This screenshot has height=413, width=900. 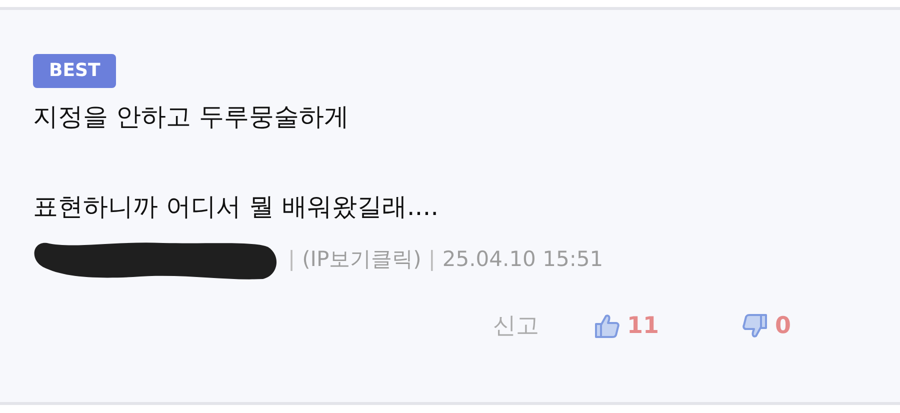 What do you see at coordinates (625, 326) in the screenshot?
I see `like-button: 11` at bounding box center [625, 326].